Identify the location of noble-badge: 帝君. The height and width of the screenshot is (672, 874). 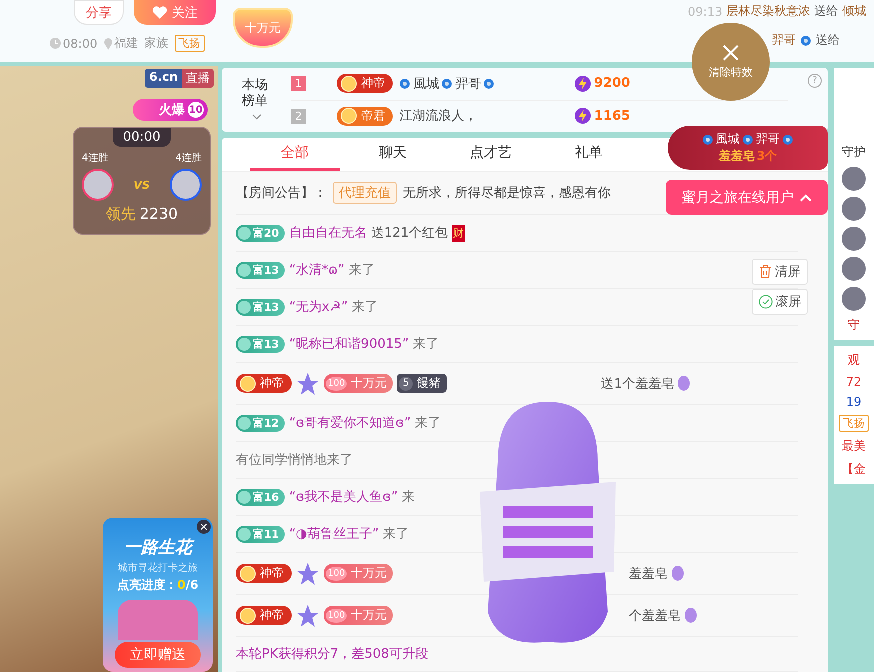
(365, 116).